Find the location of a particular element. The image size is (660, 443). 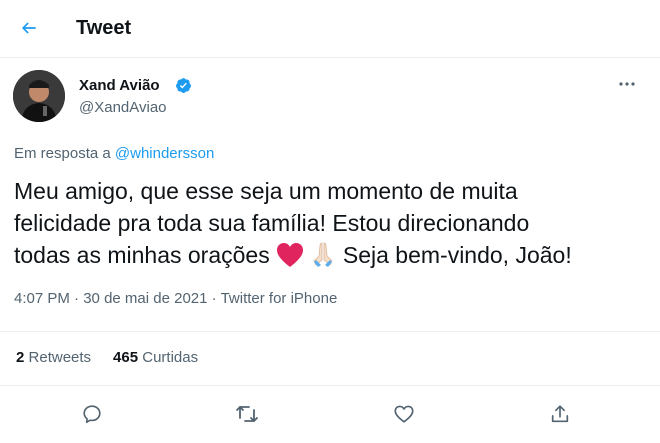

like-icon is located at coordinates (404, 414).